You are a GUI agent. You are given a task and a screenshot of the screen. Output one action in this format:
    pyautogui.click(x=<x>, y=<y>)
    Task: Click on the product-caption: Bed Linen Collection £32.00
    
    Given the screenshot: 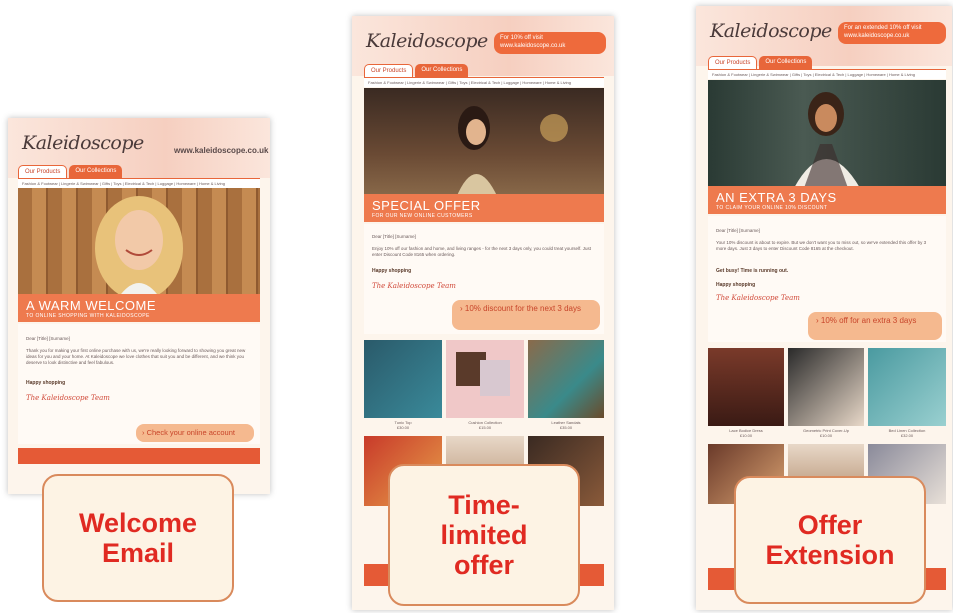 What is the action you would take?
    pyautogui.click(x=907, y=433)
    